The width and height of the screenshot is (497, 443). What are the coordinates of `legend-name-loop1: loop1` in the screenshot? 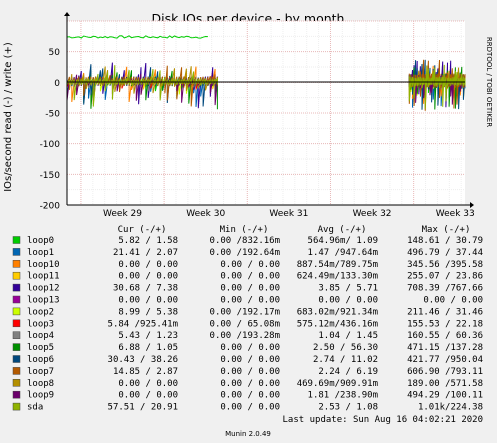 It's located at (40, 253).